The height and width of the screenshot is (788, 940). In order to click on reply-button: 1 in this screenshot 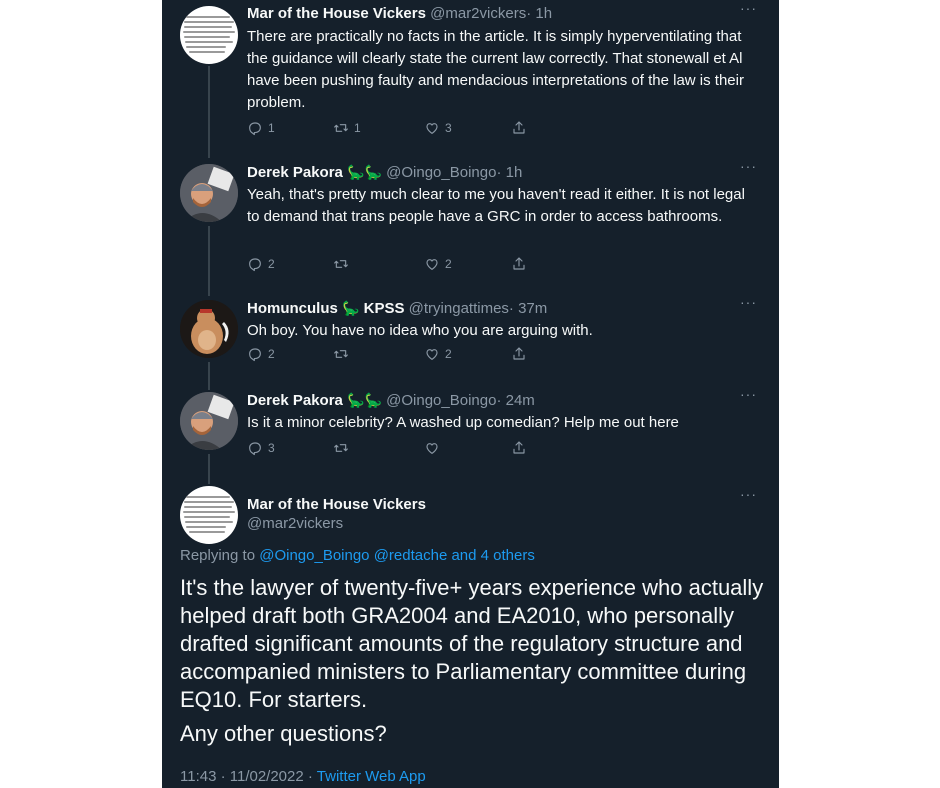, I will do `click(261, 128)`.